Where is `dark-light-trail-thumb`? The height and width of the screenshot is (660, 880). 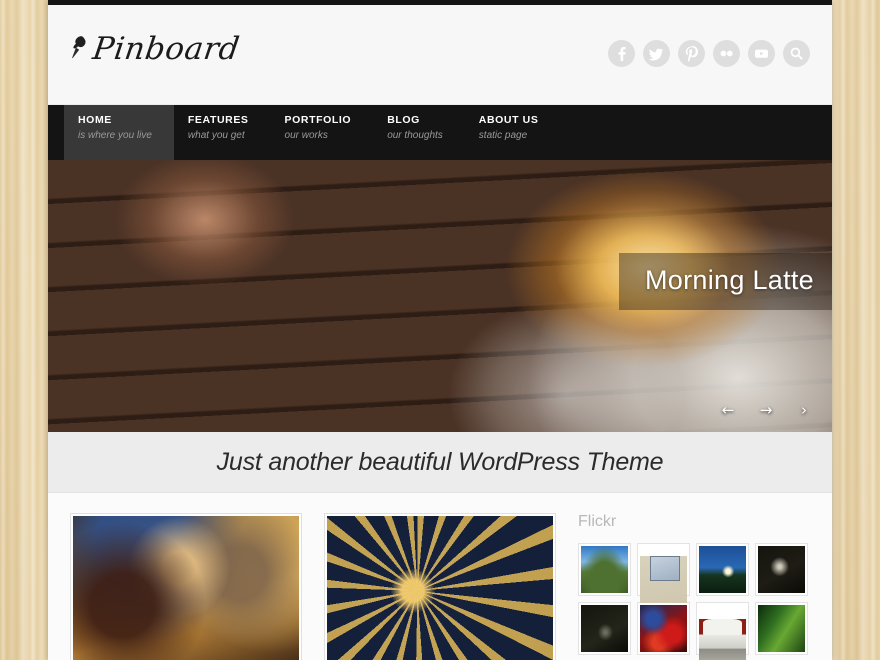 dark-light-trail-thumb is located at coordinates (781, 569).